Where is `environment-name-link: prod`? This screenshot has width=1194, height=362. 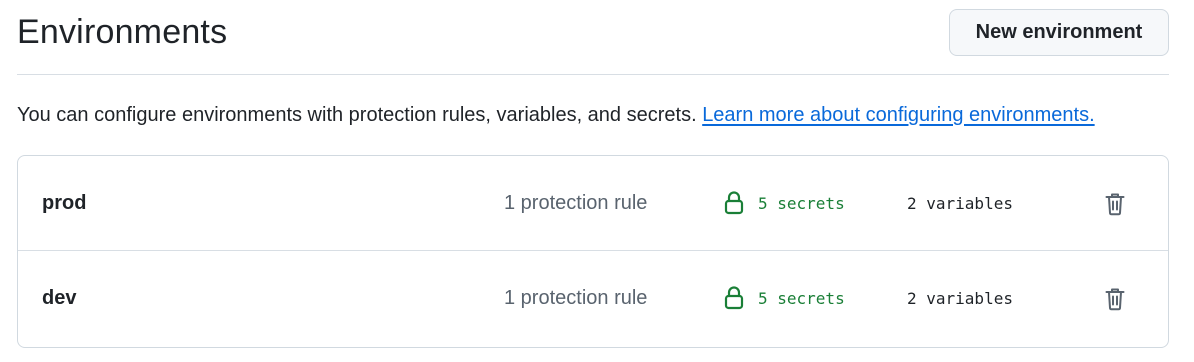
environment-name-link: prod is located at coordinates (64, 203).